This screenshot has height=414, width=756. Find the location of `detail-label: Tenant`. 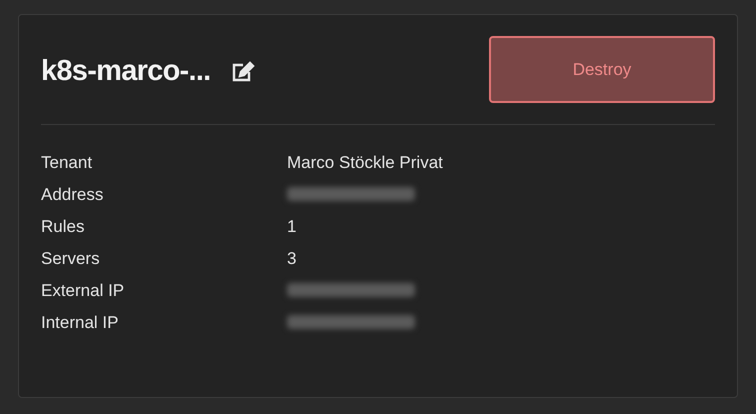

detail-label: Tenant is located at coordinates (67, 163).